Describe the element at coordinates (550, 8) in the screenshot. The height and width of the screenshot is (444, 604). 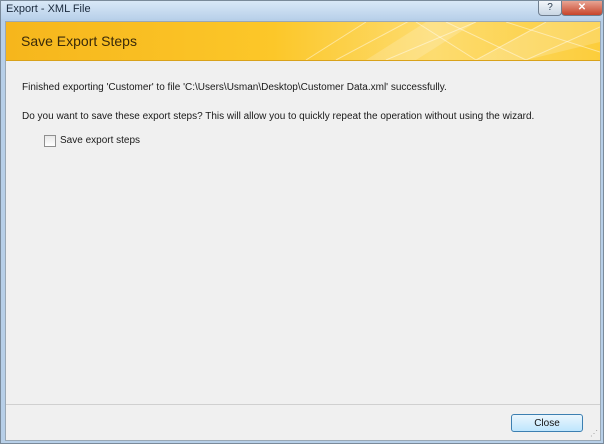
I see `help-button: ?` at that location.